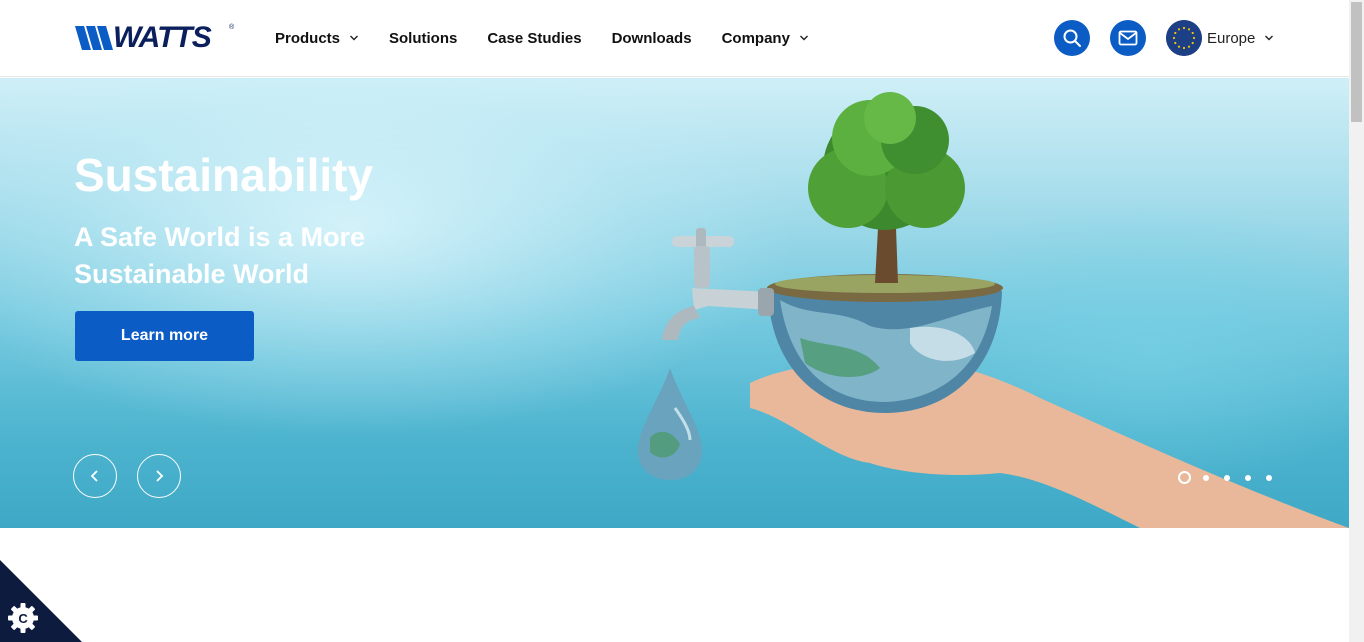  What do you see at coordinates (1231, 38) in the screenshot?
I see `region-label: Europe` at bounding box center [1231, 38].